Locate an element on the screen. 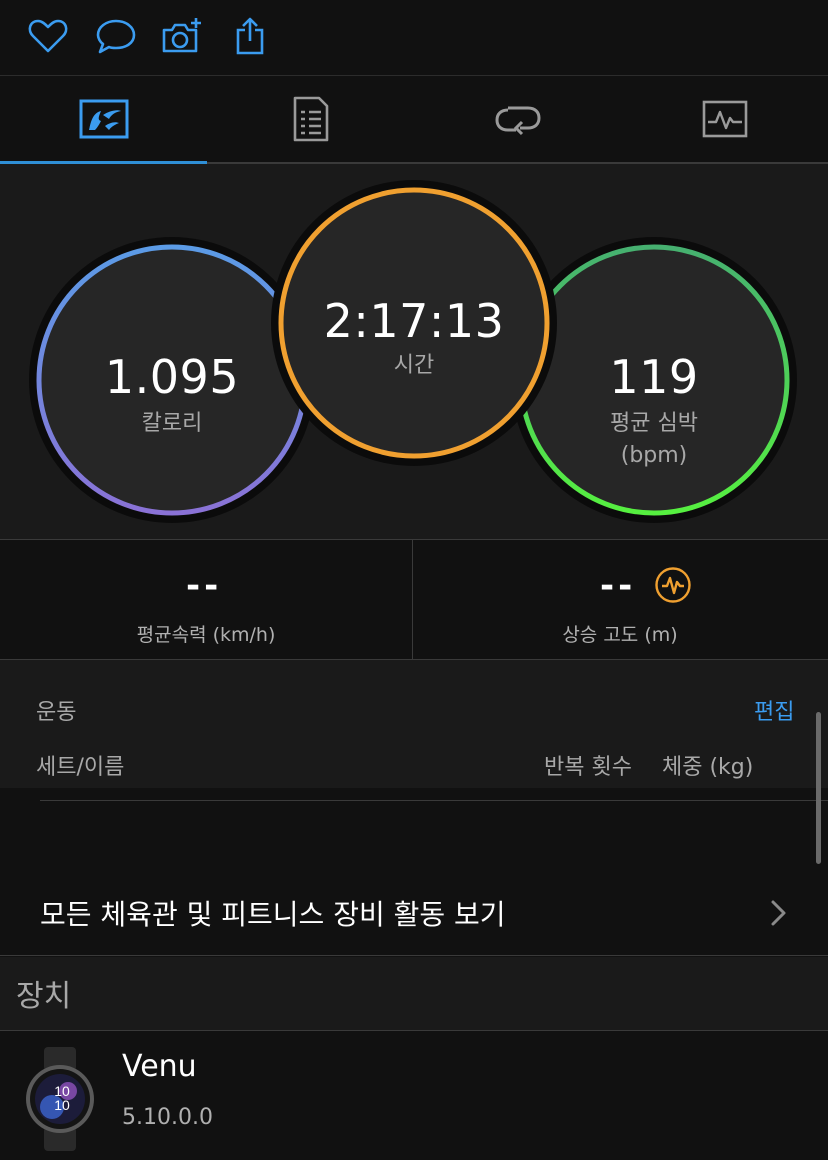  view-all-gym-activities: 모든 체육관 및 피트니스 장비 활동 보기 is located at coordinates (414, 912).